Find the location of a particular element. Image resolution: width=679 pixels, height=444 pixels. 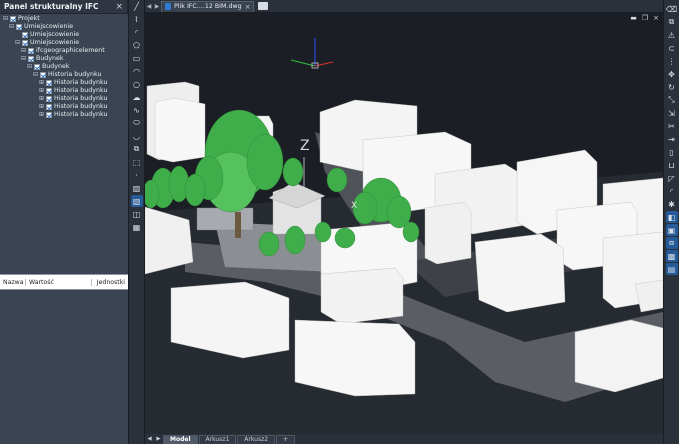

group-icon: ▩ is located at coordinates (671, 256).